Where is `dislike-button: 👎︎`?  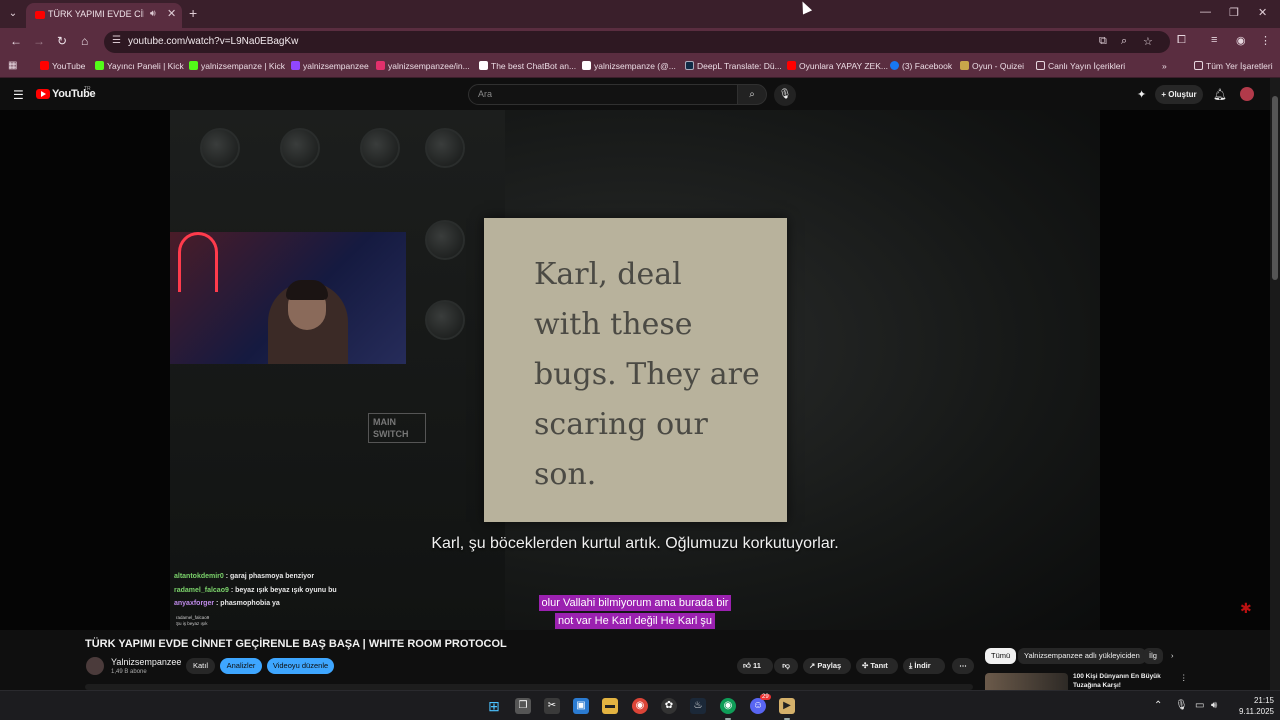
dislike-button: 👎︎ is located at coordinates (786, 666).